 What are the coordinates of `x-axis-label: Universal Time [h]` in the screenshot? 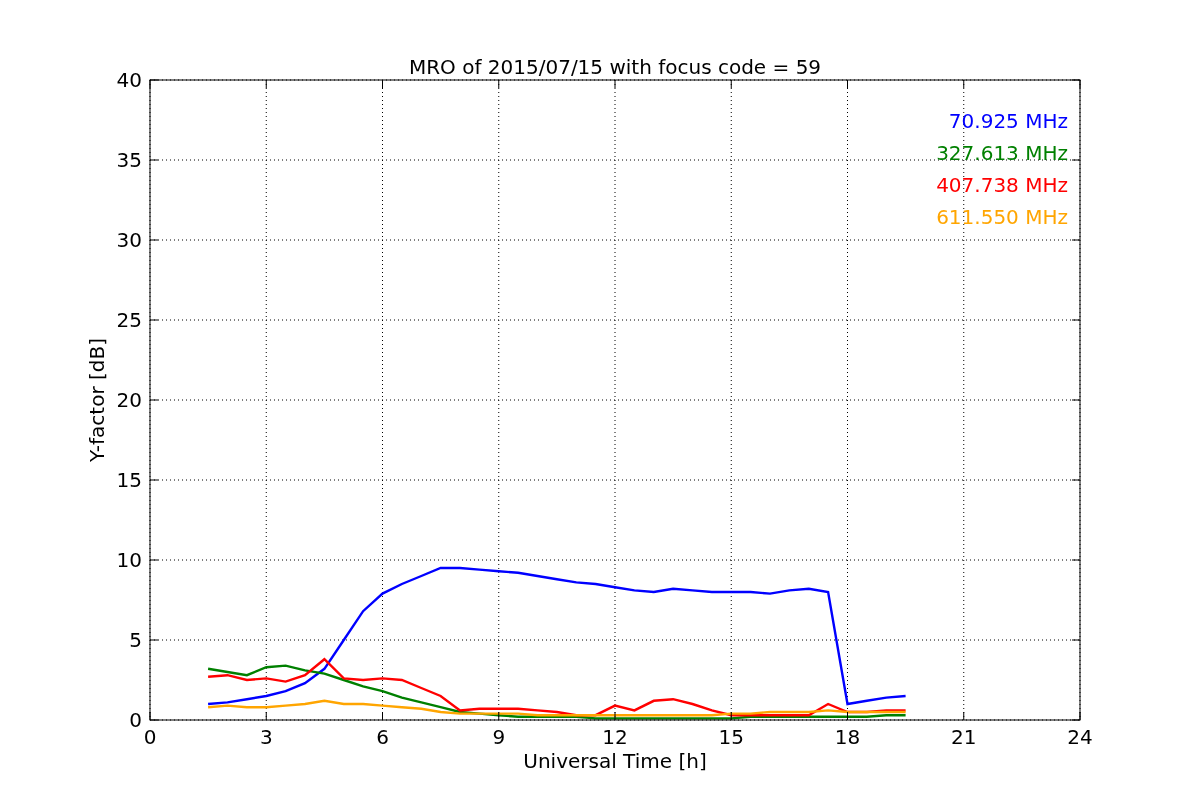 It's located at (615, 761).